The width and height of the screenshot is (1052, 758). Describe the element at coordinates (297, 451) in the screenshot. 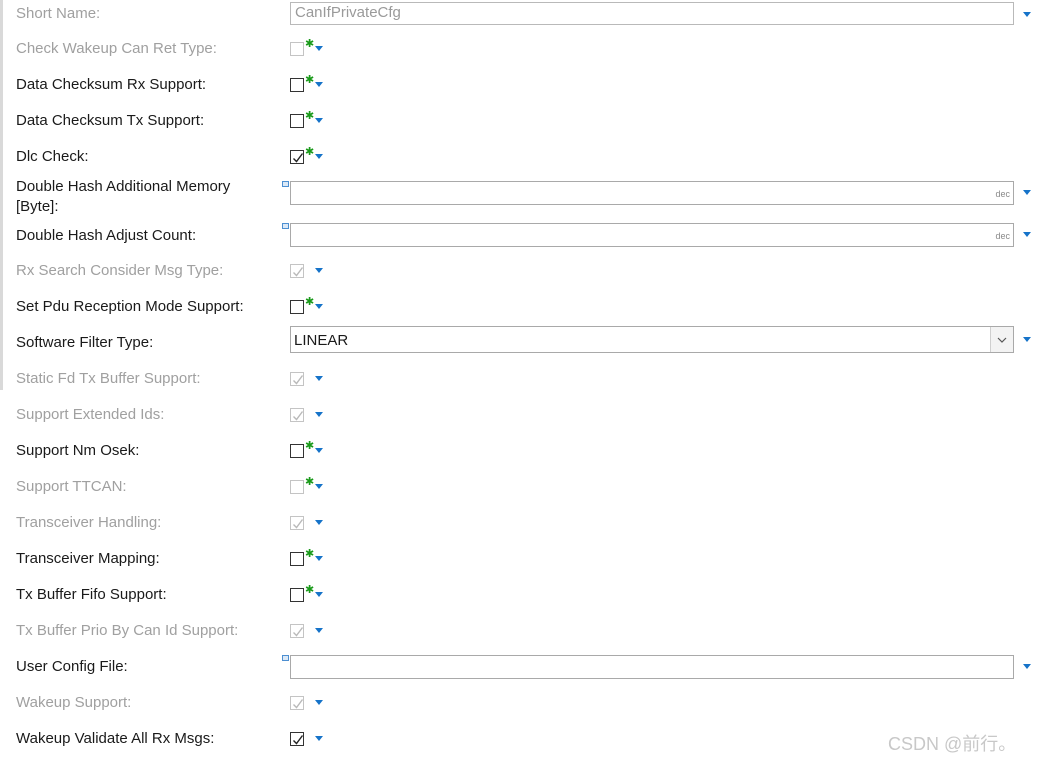

I see `support-nm-osek-checkbox` at that location.